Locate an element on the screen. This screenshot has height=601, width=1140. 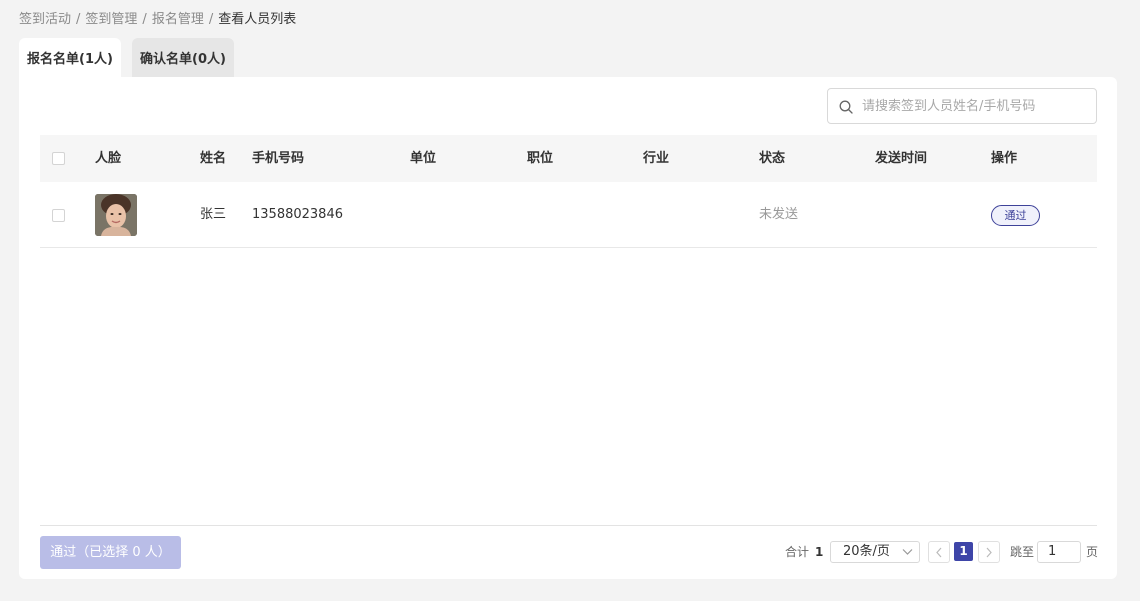
breadcrumb-current: 查看人员列表 is located at coordinates (257, 19).